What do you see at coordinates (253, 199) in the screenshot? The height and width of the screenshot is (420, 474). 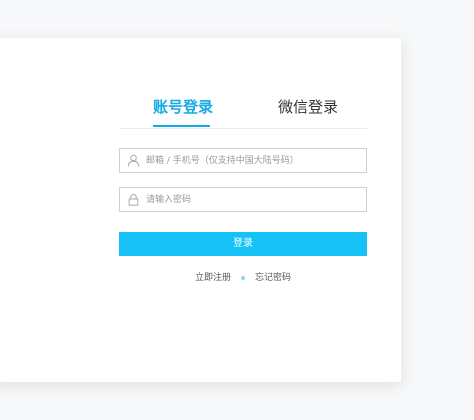 I see `password-input` at bounding box center [253, 199].